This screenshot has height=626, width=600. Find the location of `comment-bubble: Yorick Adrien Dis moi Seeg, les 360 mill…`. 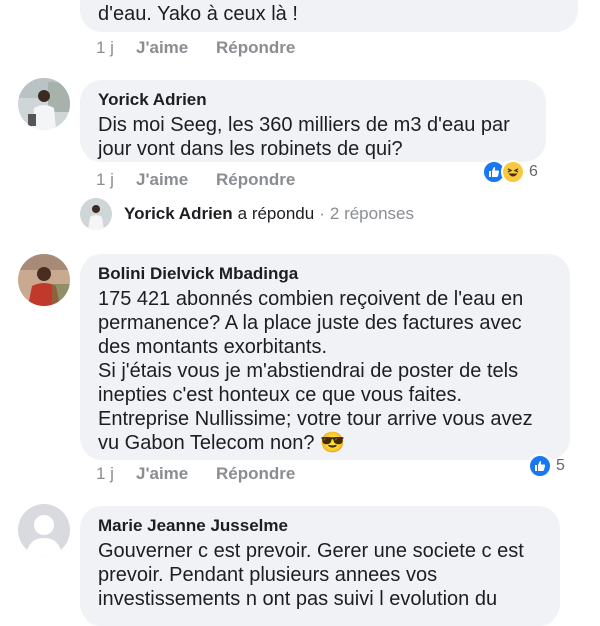

comment-bubble: Yorick Adrien Dis moi Seeg, les 360 mill… is located at coordinates (313, 121).